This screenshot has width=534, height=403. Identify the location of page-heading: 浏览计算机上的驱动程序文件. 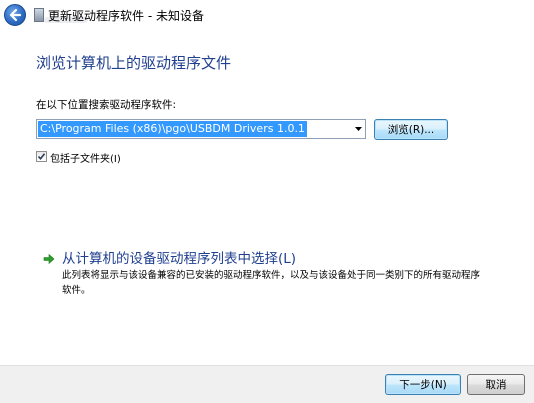
(134, 63).